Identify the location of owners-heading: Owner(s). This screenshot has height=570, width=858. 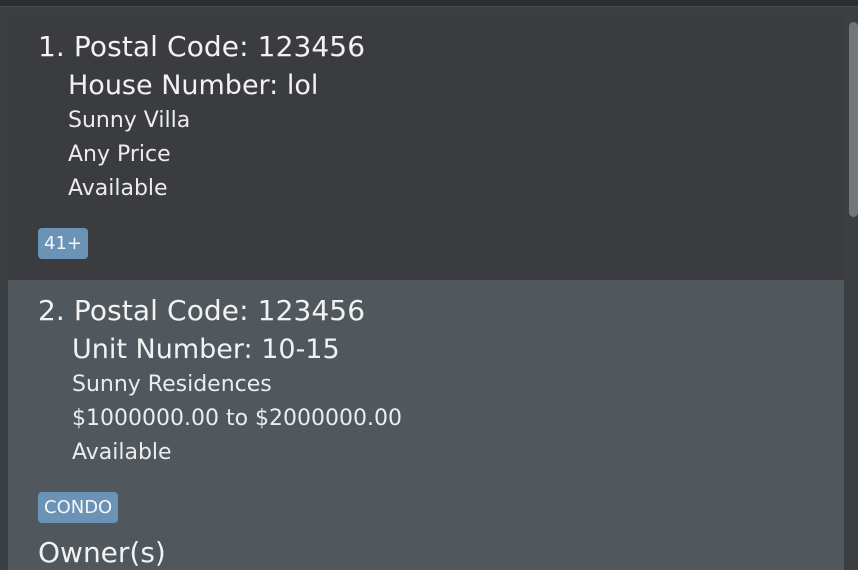
(102, 552).